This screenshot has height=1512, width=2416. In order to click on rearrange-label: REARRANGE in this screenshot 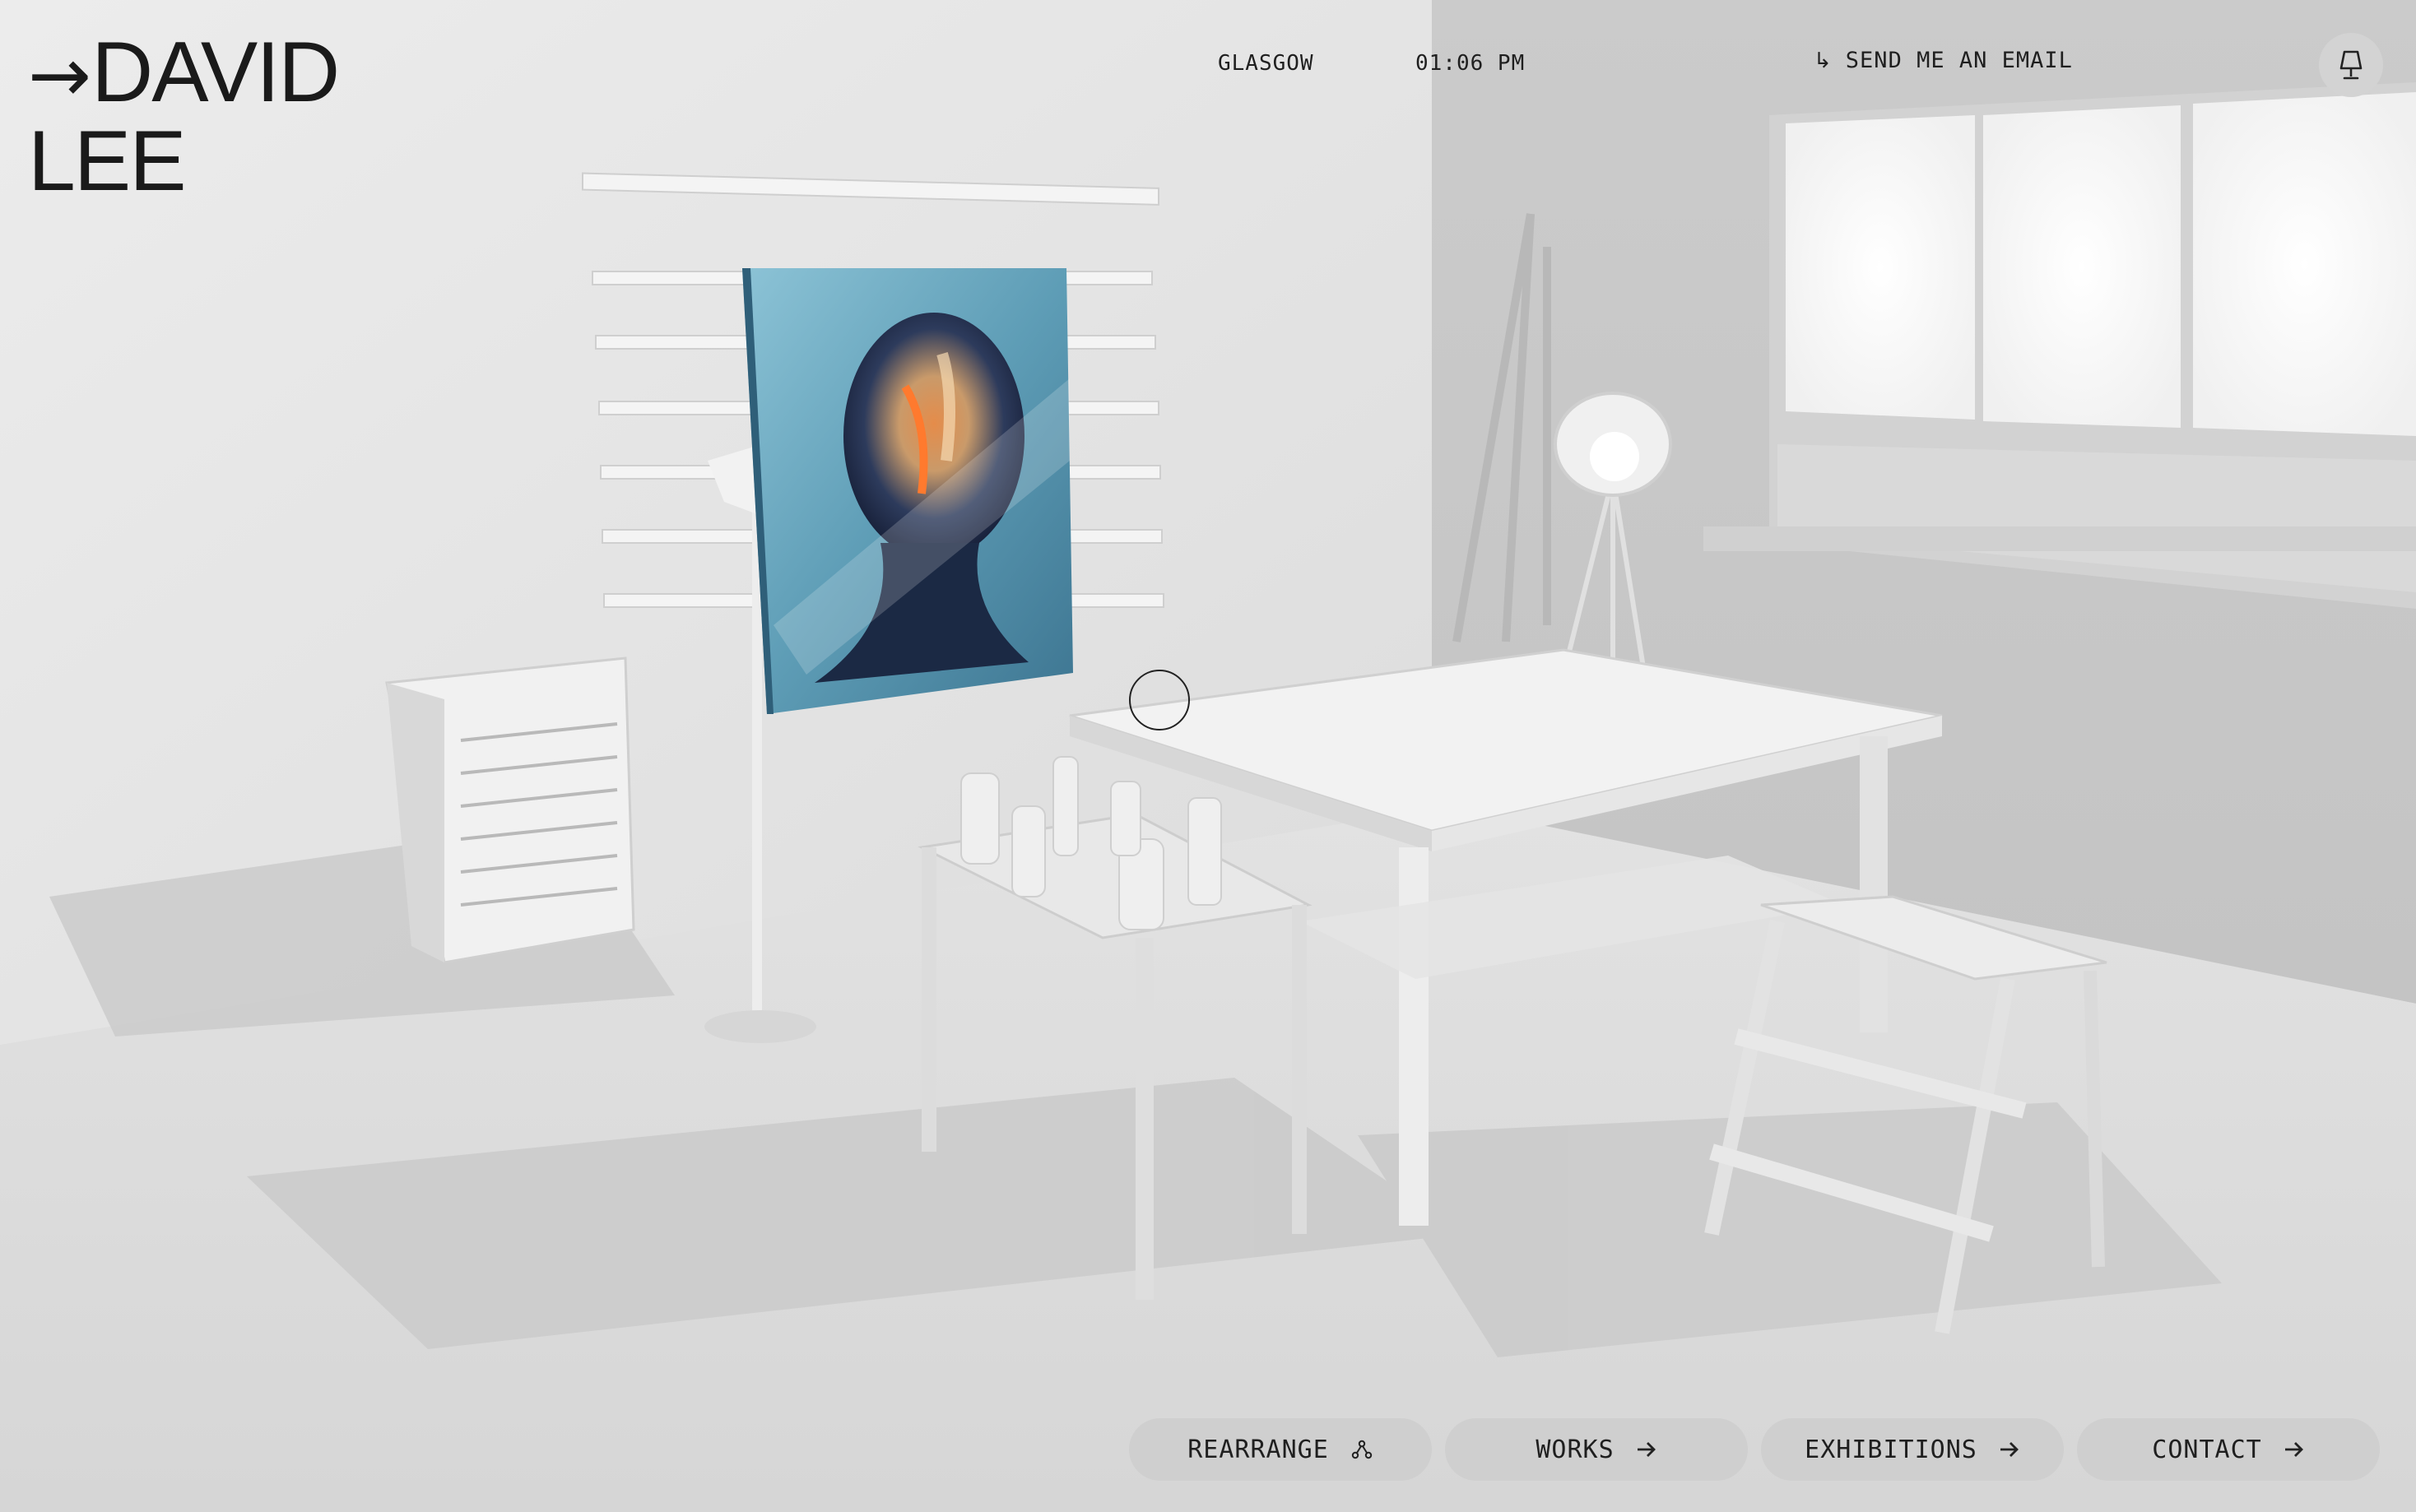, I will do `click(1258, 1449)`.